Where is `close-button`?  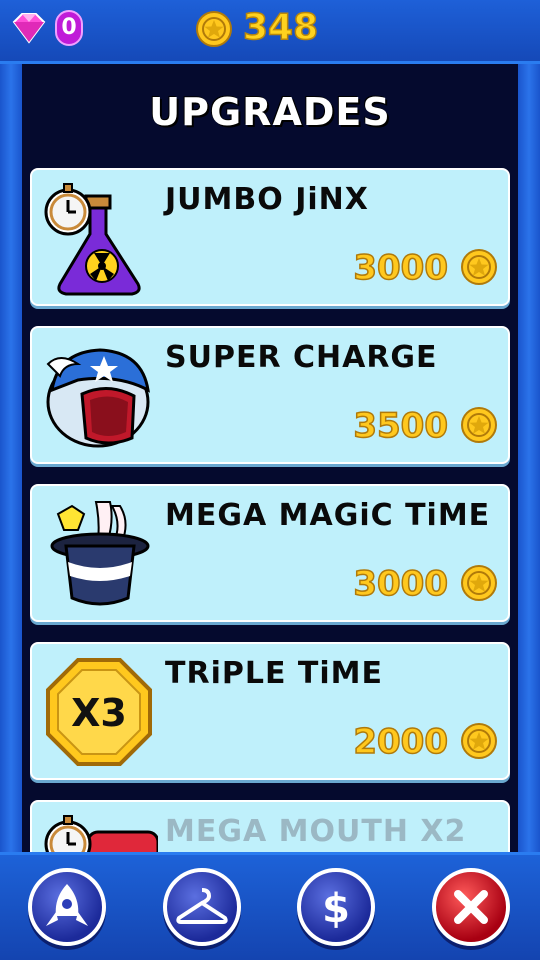
close-button is located at coordinates (471, 907).